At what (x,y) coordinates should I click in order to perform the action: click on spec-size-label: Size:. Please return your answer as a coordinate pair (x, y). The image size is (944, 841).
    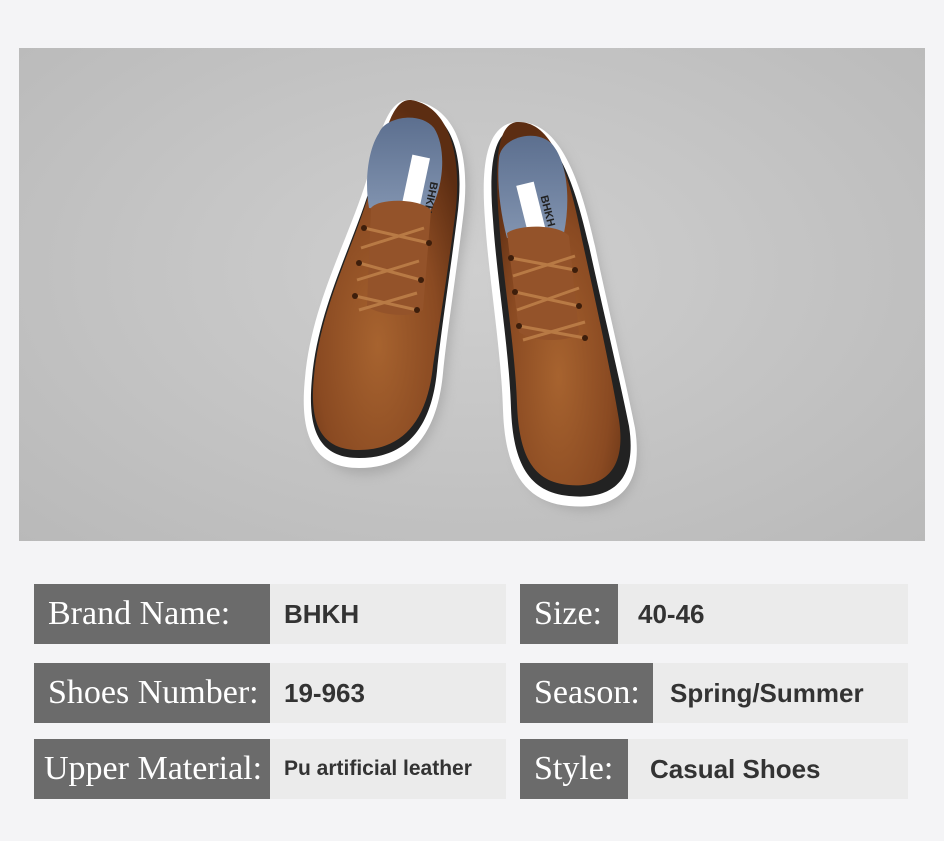
    Looking at the image, I should click on (569, 614).